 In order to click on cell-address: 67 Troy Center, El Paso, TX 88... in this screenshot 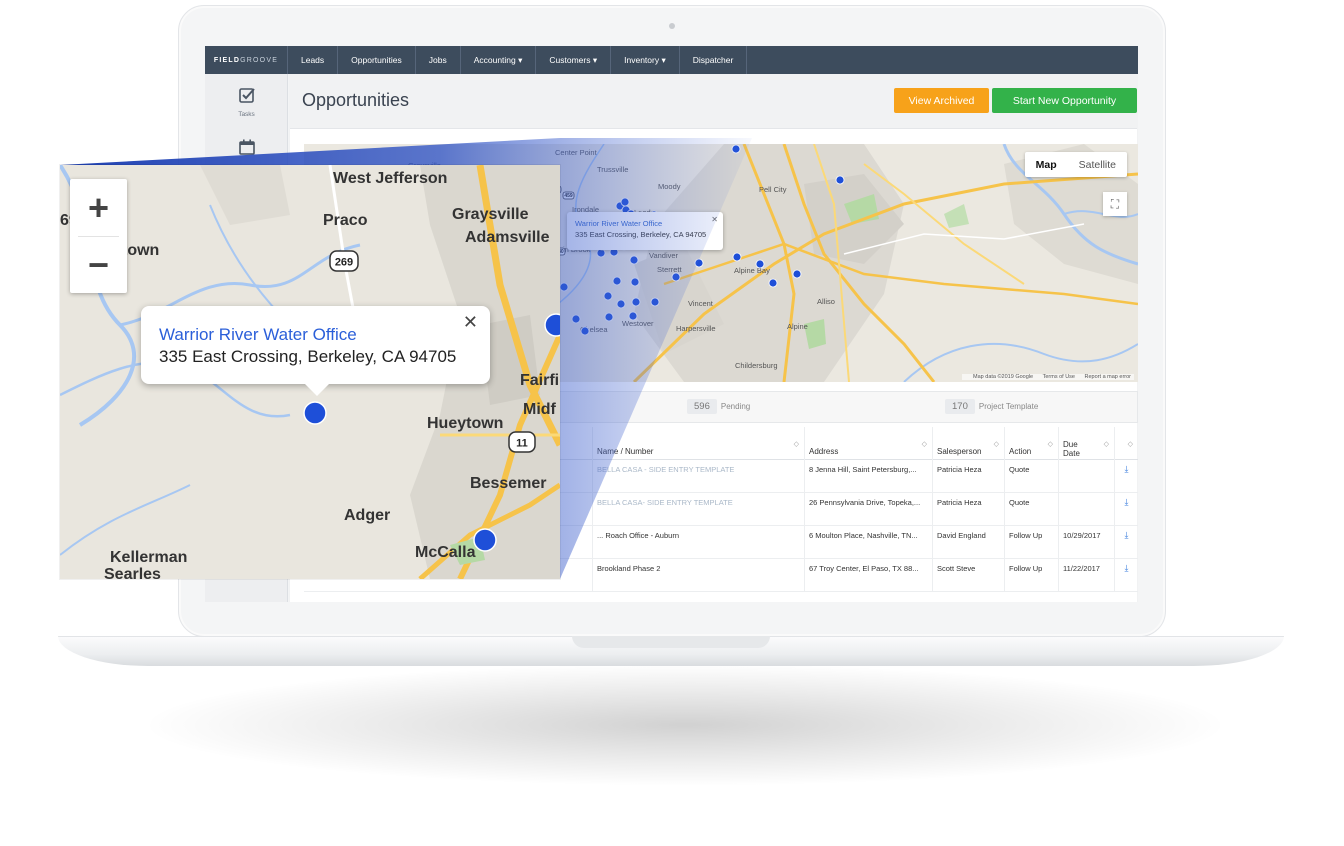, I will do `click(868, 575)`.